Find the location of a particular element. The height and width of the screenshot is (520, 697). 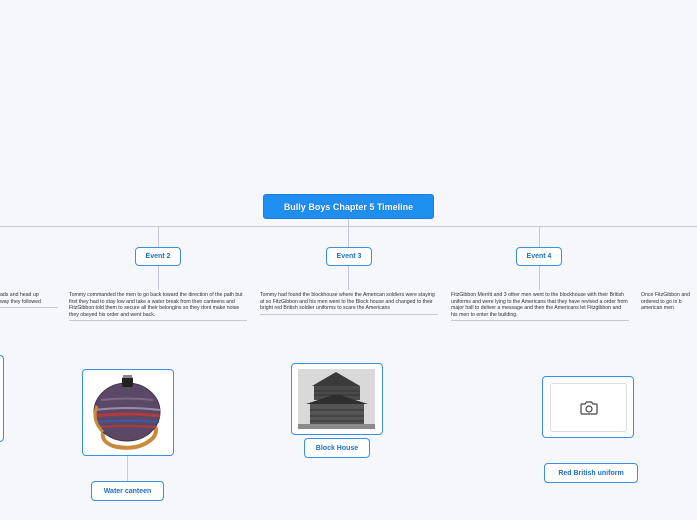

root-title: Bully Boys Chapter 5 Timeline is located at coordinates (348, 206).